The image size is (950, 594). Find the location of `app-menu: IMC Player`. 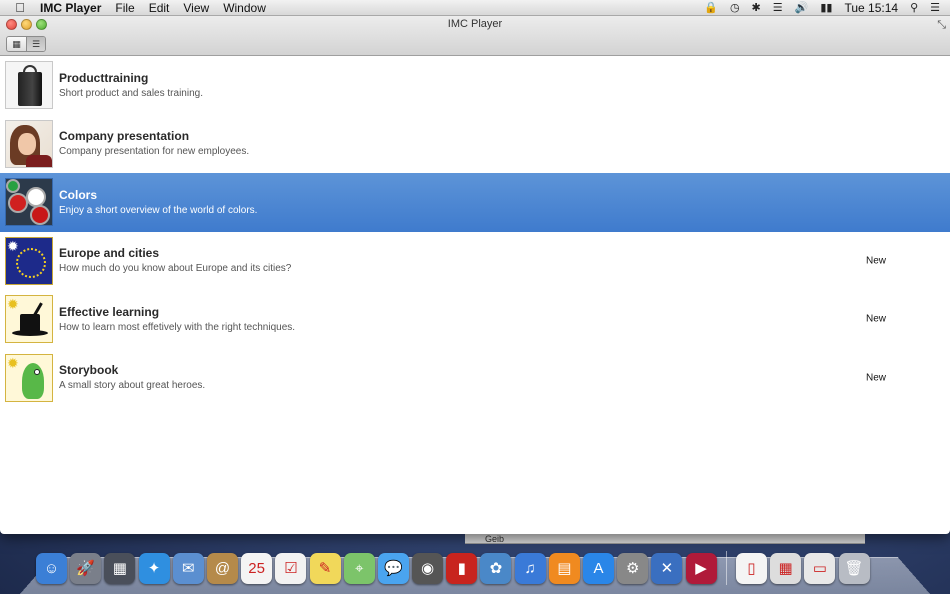

app-menu: IMC Player is located at coordinates (70, 8).